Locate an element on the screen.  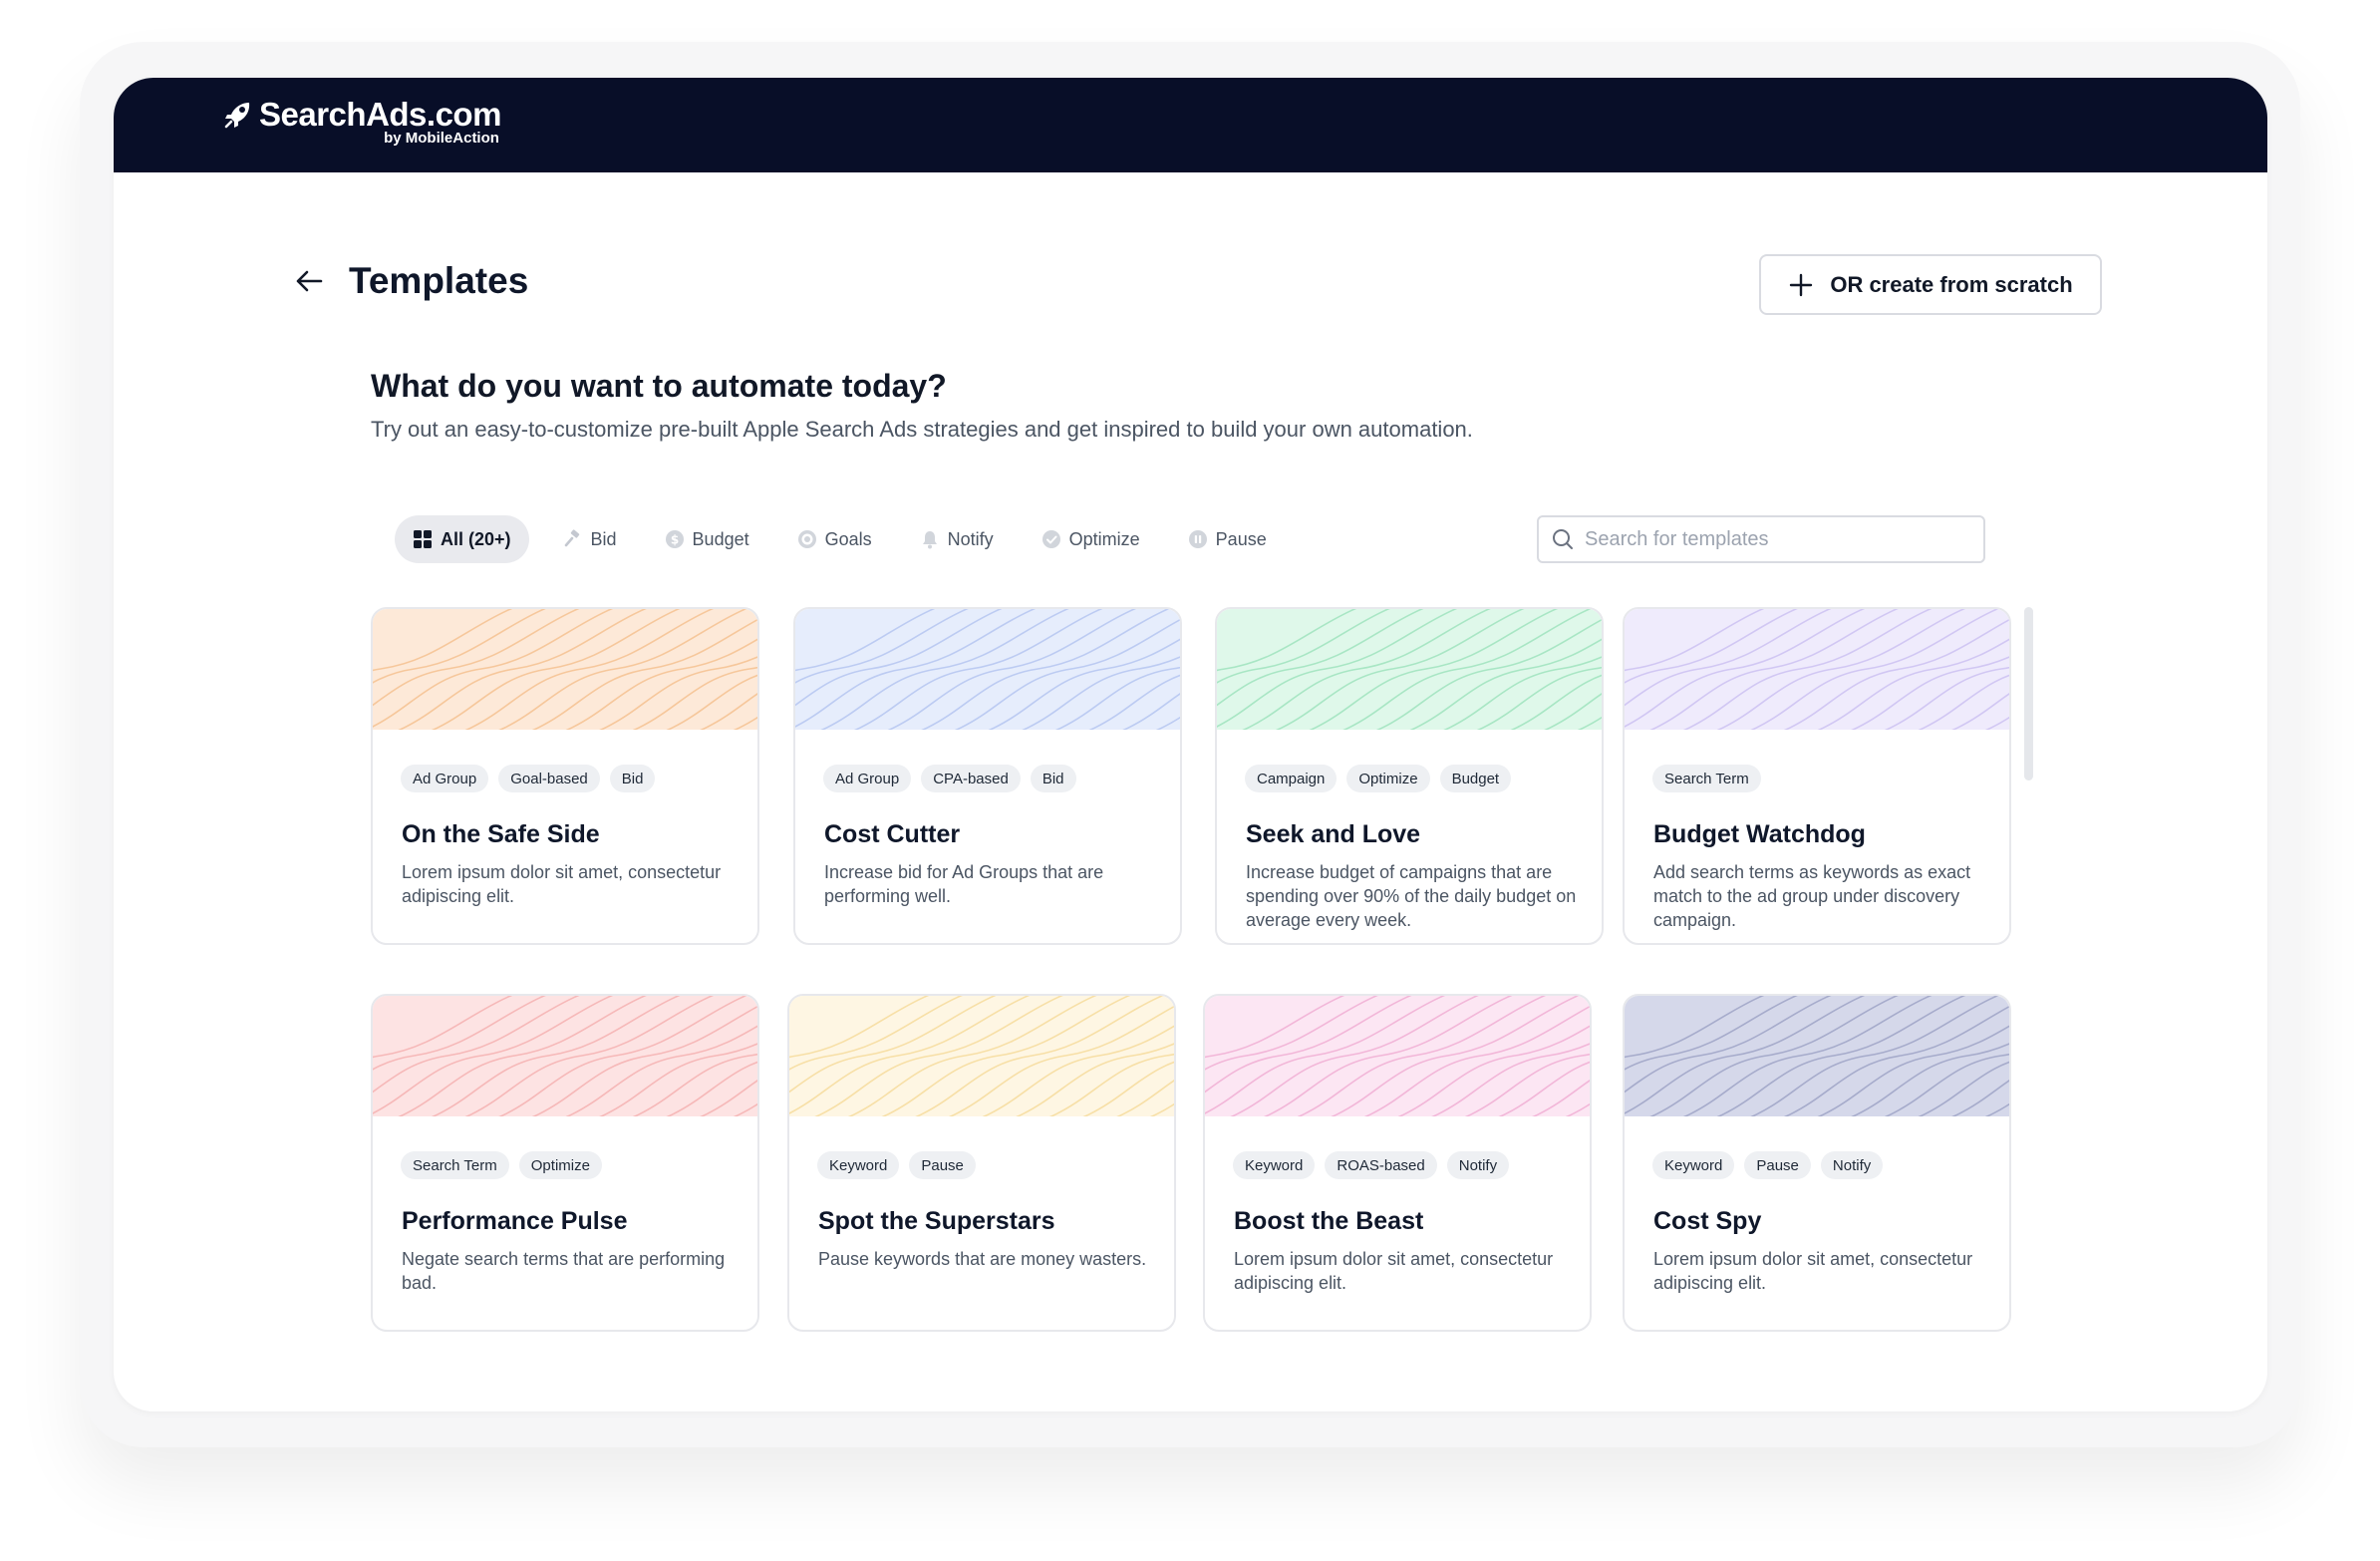
filter-chip-notify: Notify is located at coordinates (957, 539).